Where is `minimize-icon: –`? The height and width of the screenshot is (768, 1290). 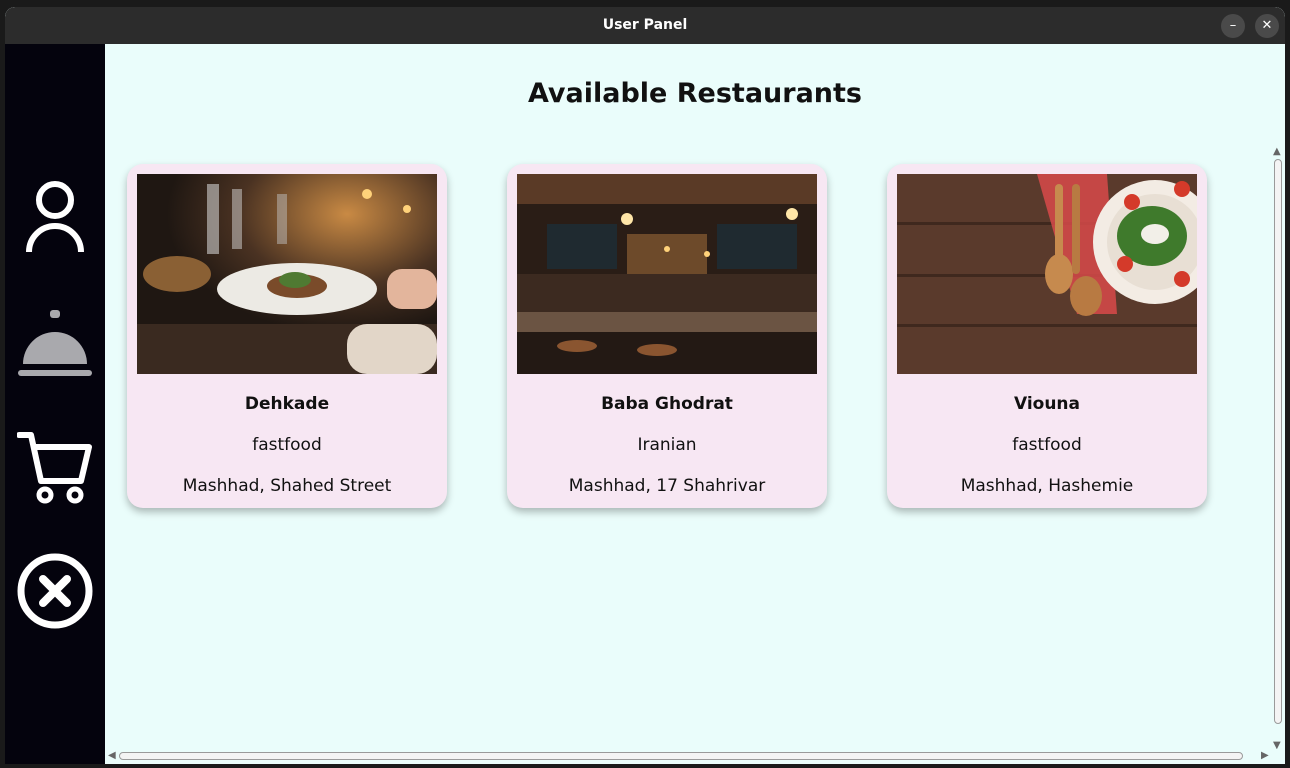 minimize-icon: – is located at coordinates (1233, 25).